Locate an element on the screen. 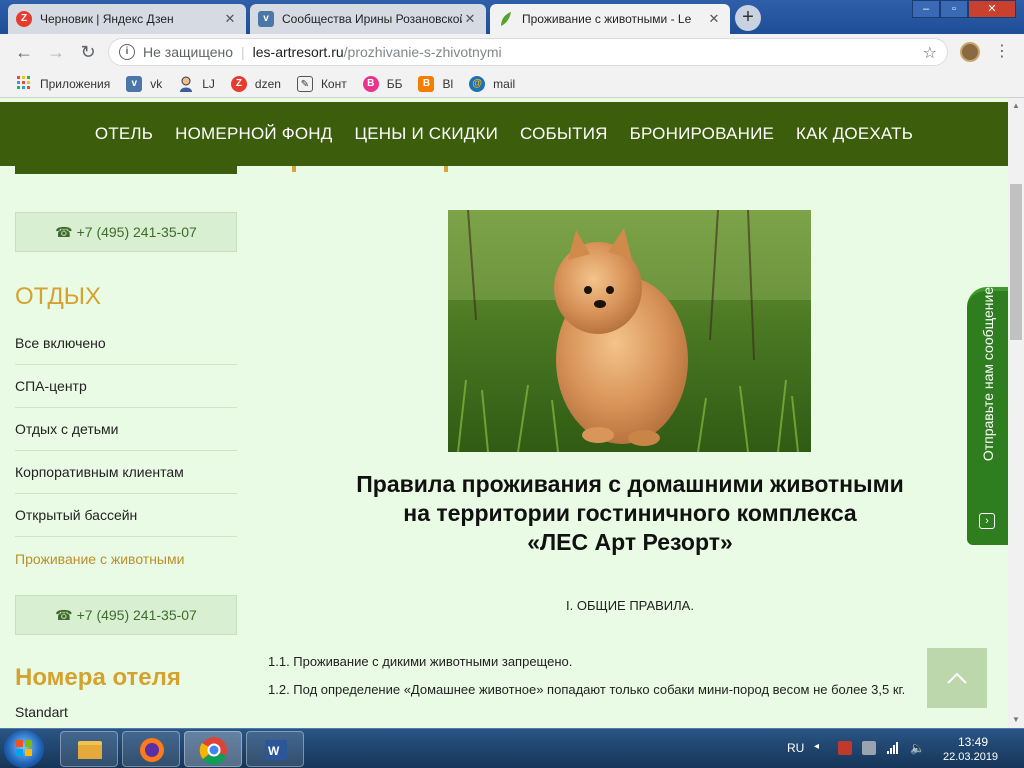  chevron-up-icon is located at coordinates (957, 678).